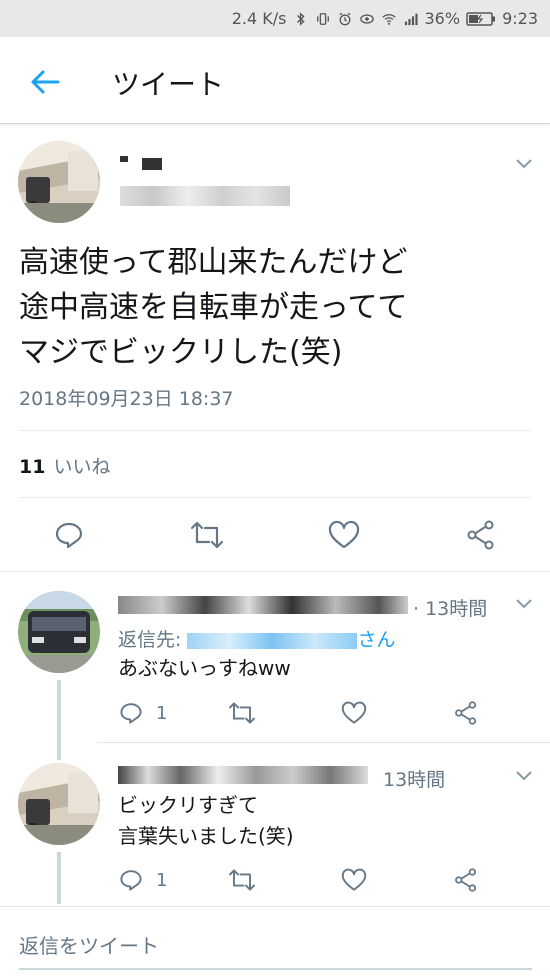  What do you see at coordinates (32, 467) in the screenshot?
I see `like-count: 11` at bounding box center [32, 467].